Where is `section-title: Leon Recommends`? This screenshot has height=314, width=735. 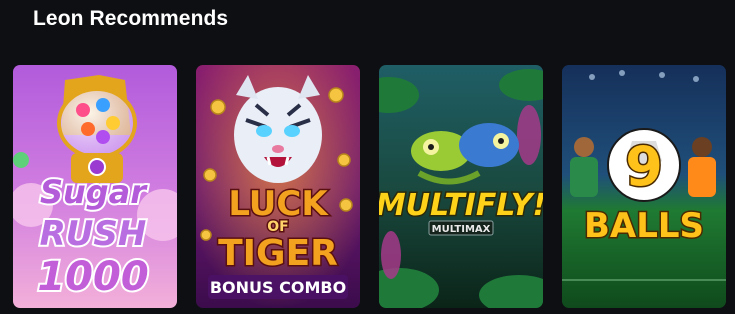 section-title: Leon Recommends is located at coordinates (131, 18).